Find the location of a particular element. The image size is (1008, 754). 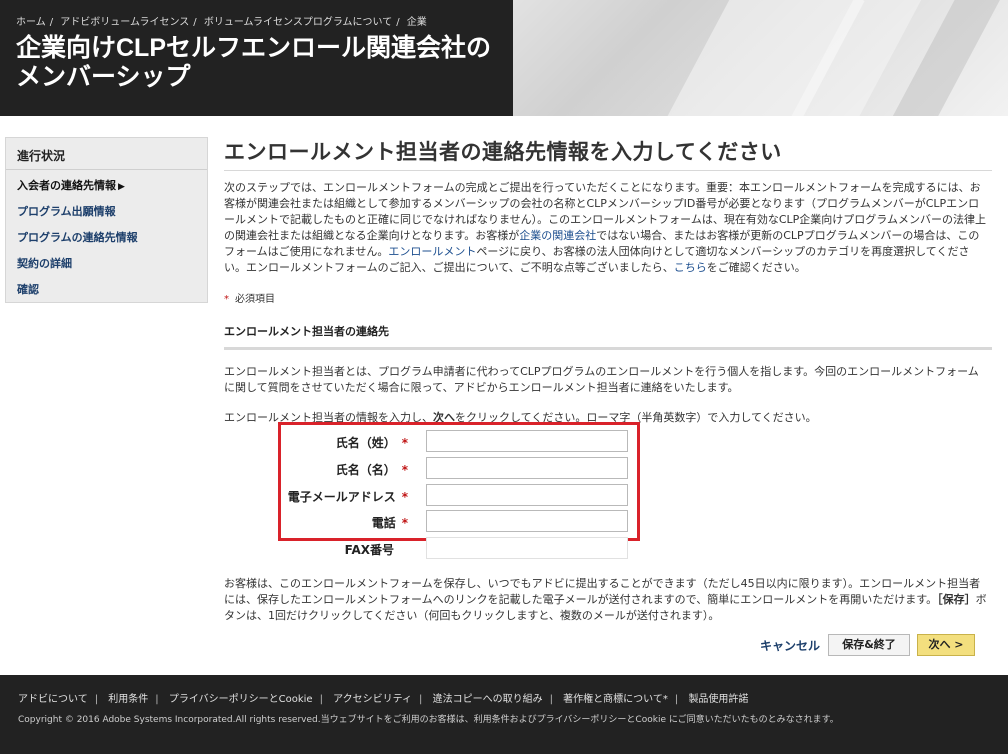

first-name-input is located at coordinates (527, 468).